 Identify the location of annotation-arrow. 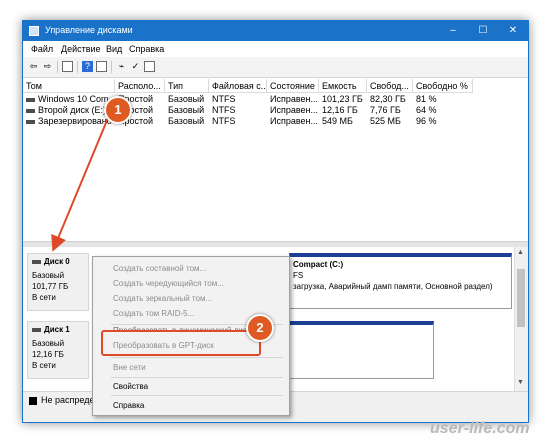
(80, 184).